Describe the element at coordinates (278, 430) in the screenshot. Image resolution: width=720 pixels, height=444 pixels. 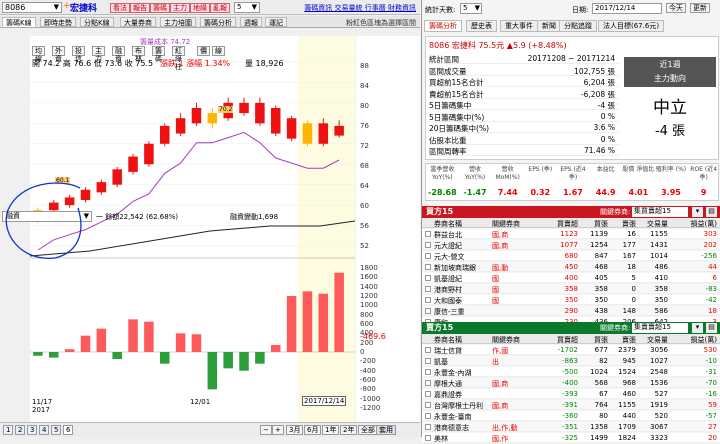
I see `zoom-in-icon: +` at that location.